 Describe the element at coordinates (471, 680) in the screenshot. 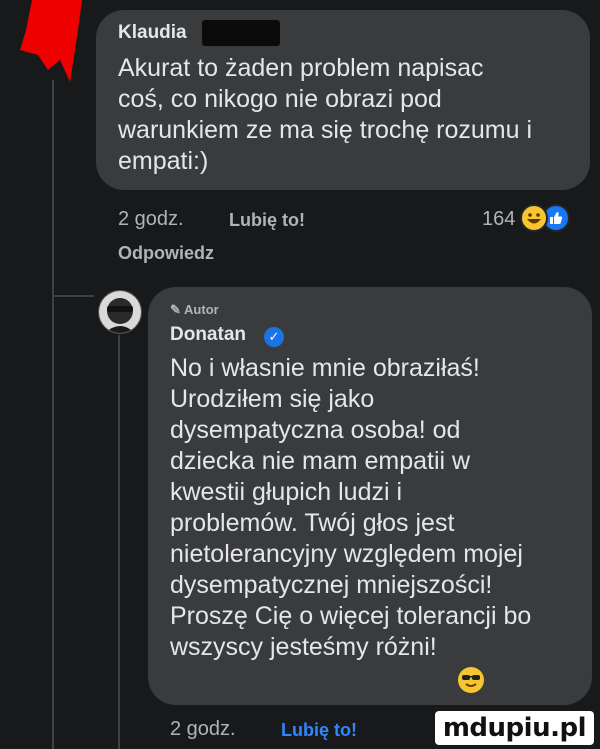

I see `sunglasses-emoji-icon` at that location.